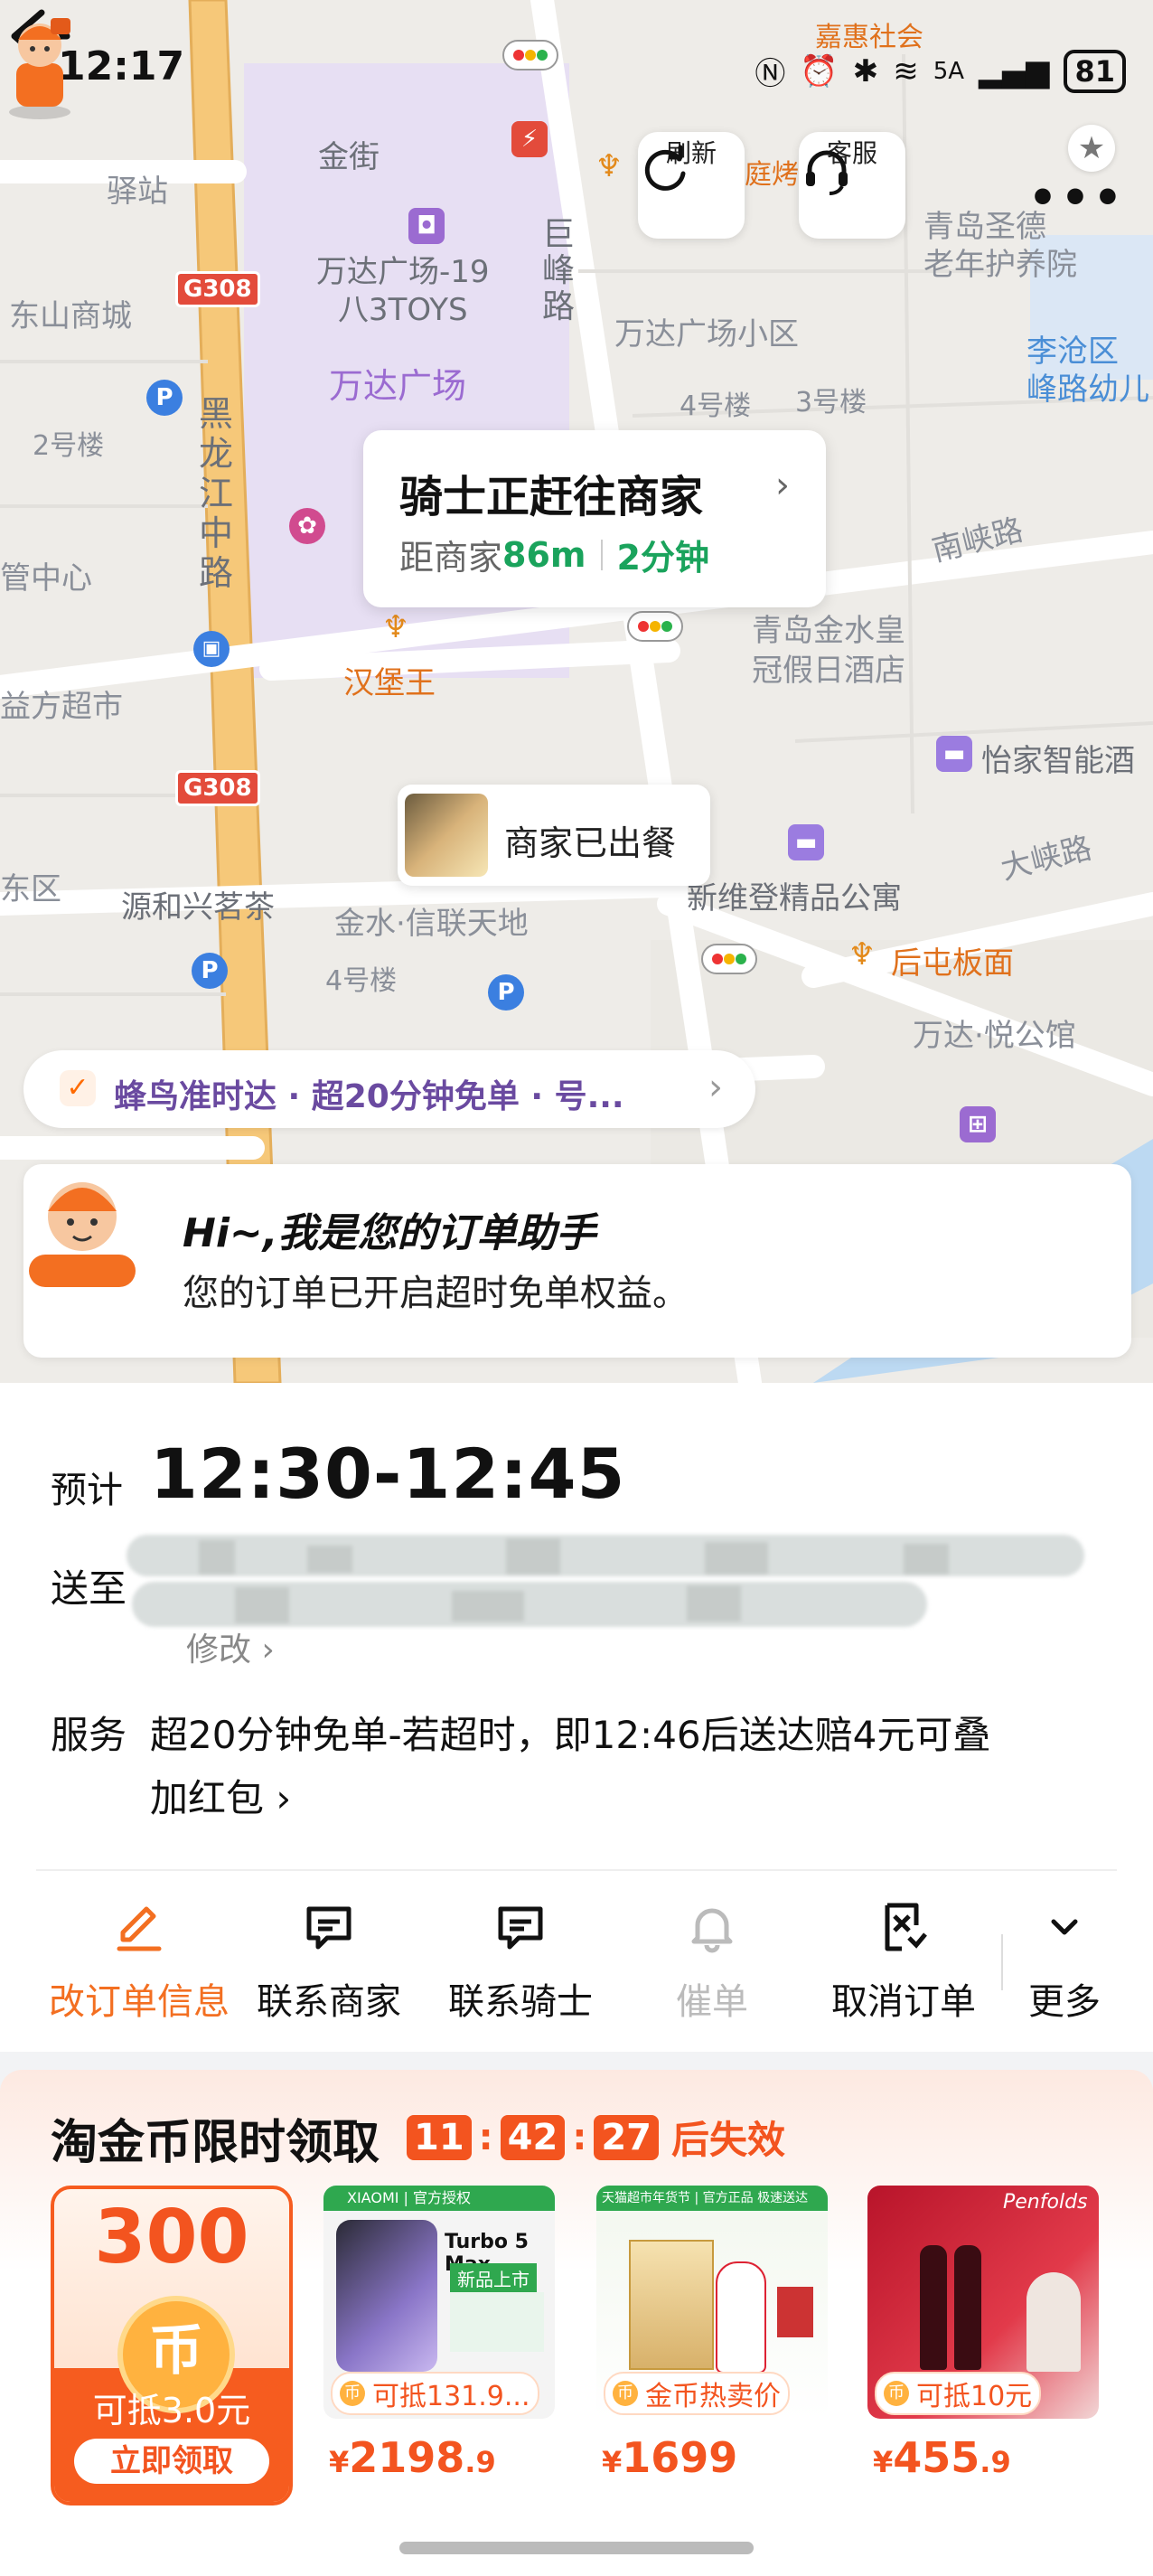 Image resolution: width=1153 pixels, height=2576 pixels. What do you see at coordinates (230, 1646) in the screenshot?
I see `modify-address-link: 修改 ›` at bounding box center [230, 1646].